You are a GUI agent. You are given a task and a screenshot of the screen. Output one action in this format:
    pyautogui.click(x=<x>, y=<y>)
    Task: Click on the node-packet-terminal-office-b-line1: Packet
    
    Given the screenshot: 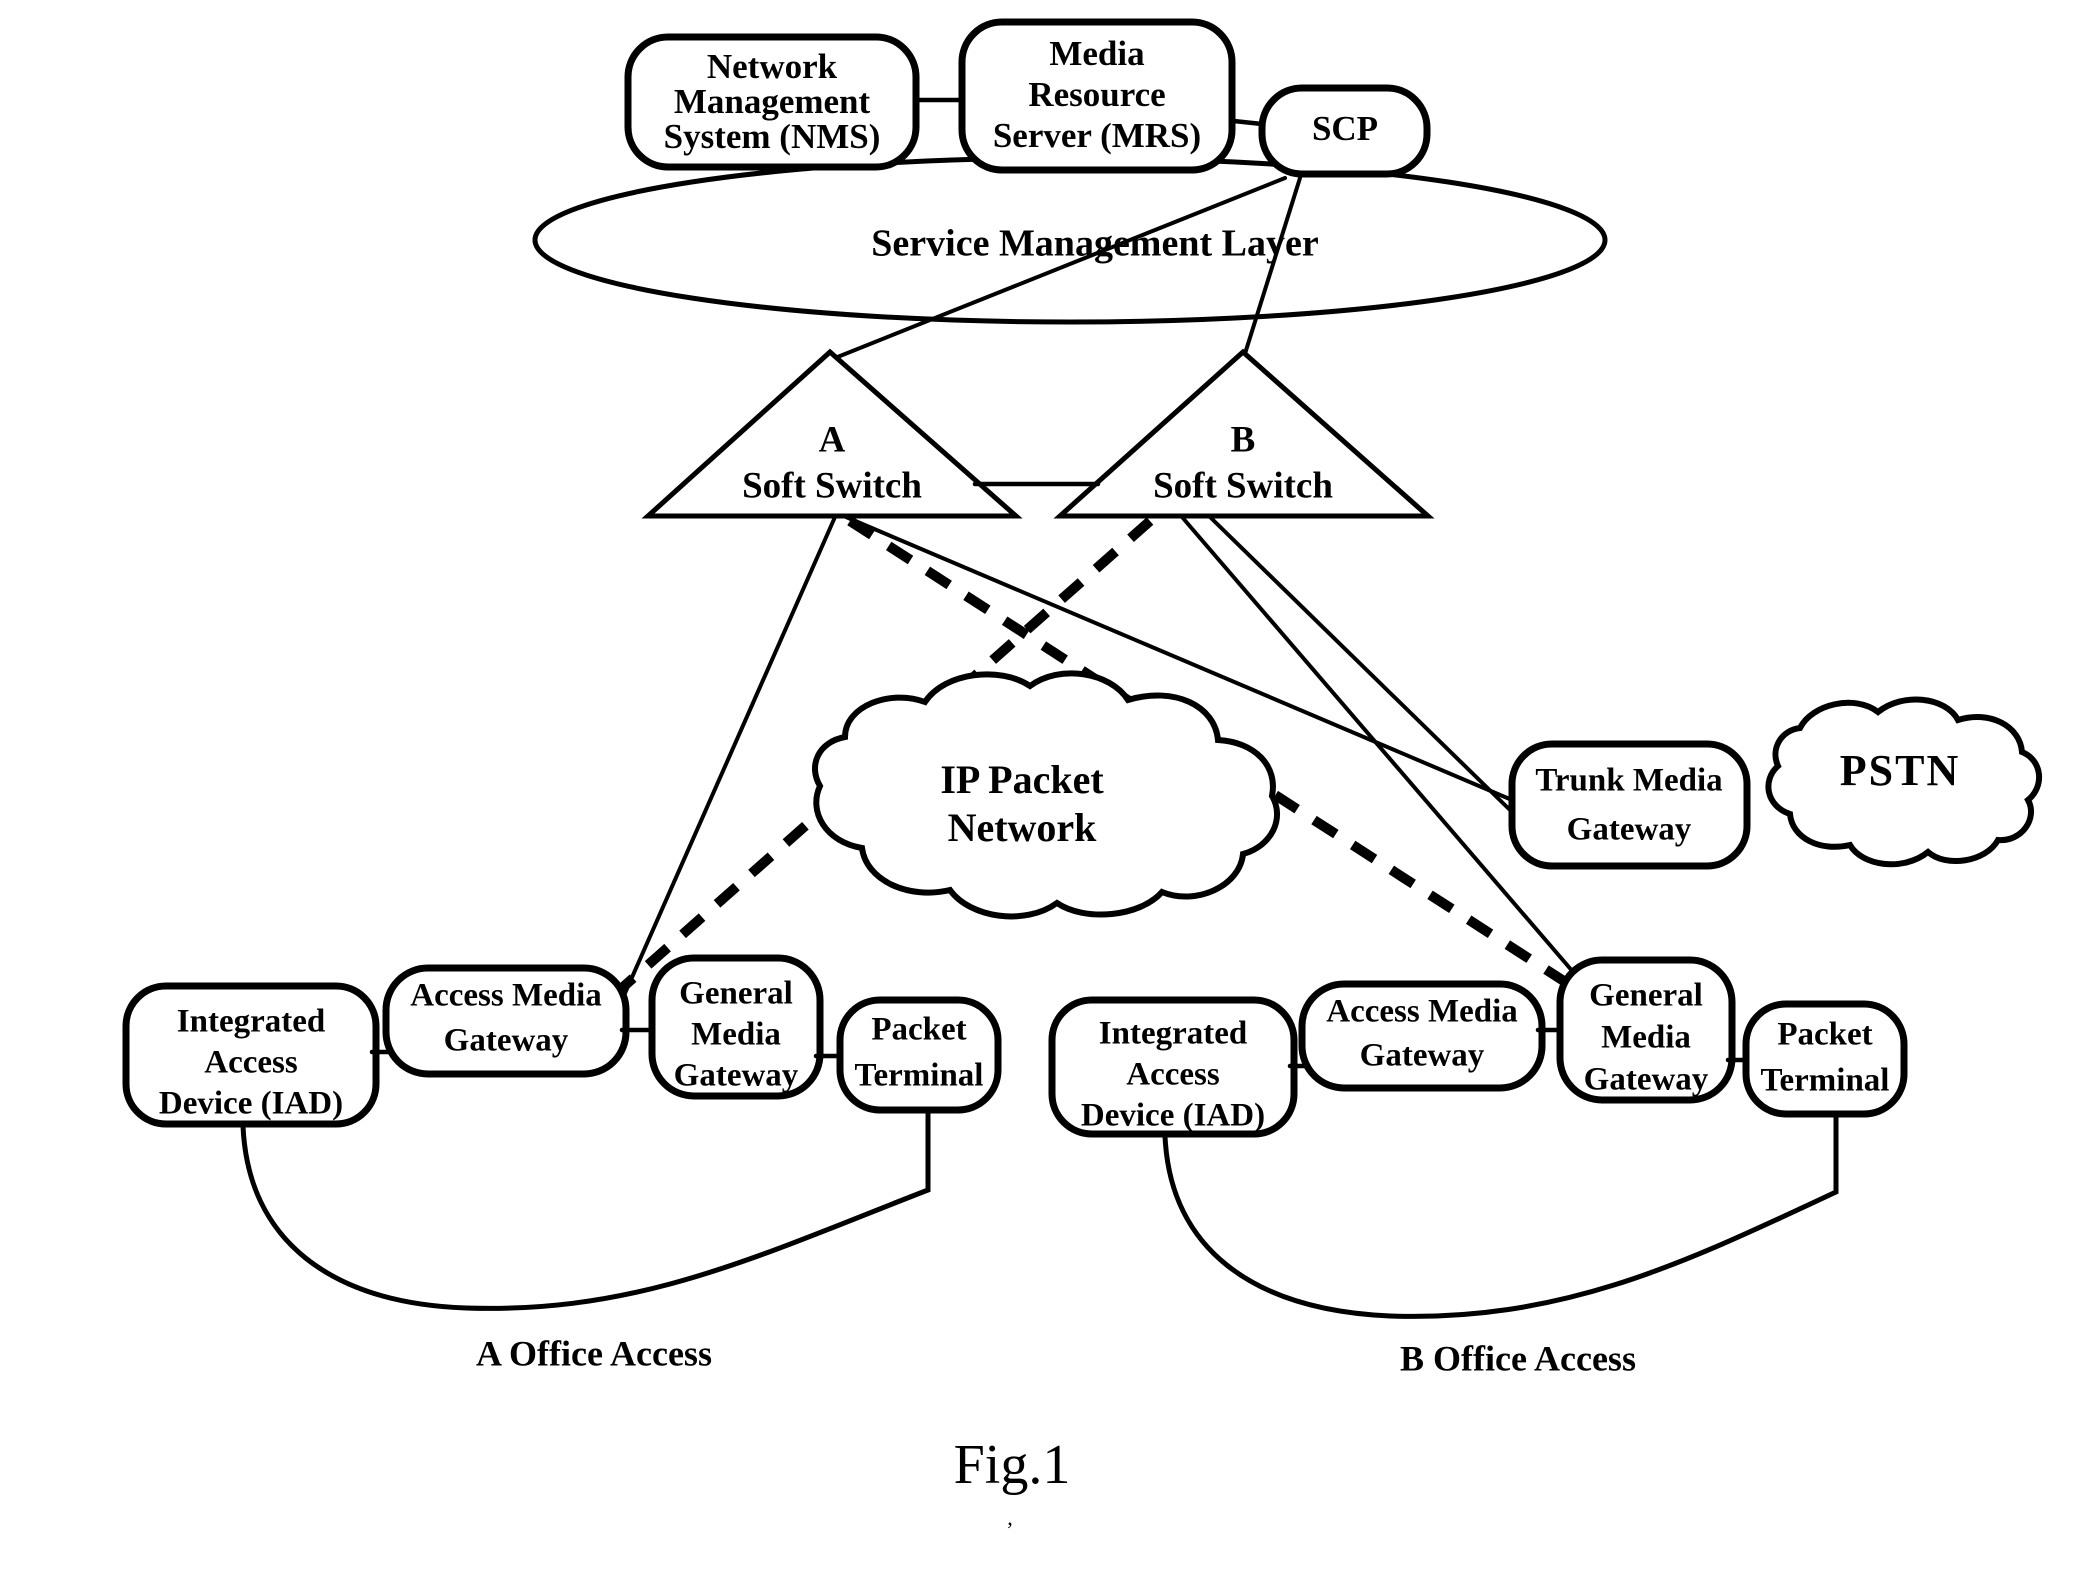 What is the action you would take?
    pyautogui.click(x=1824, y=1035)
    